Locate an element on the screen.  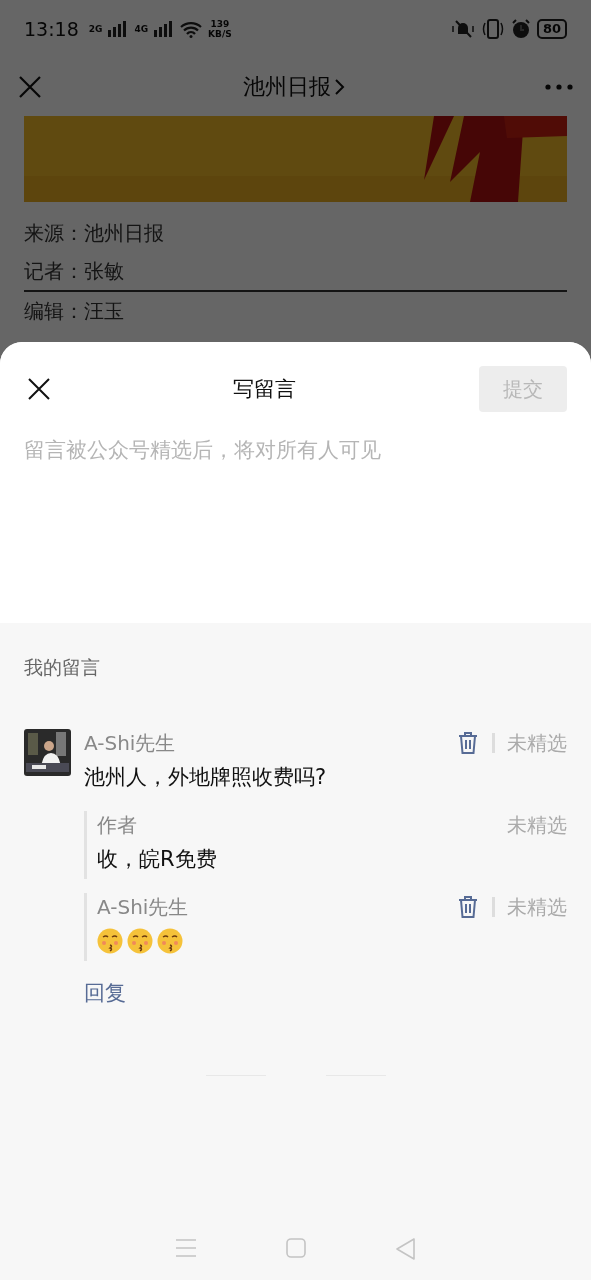
close-icon is located at coordinates (39, 389).